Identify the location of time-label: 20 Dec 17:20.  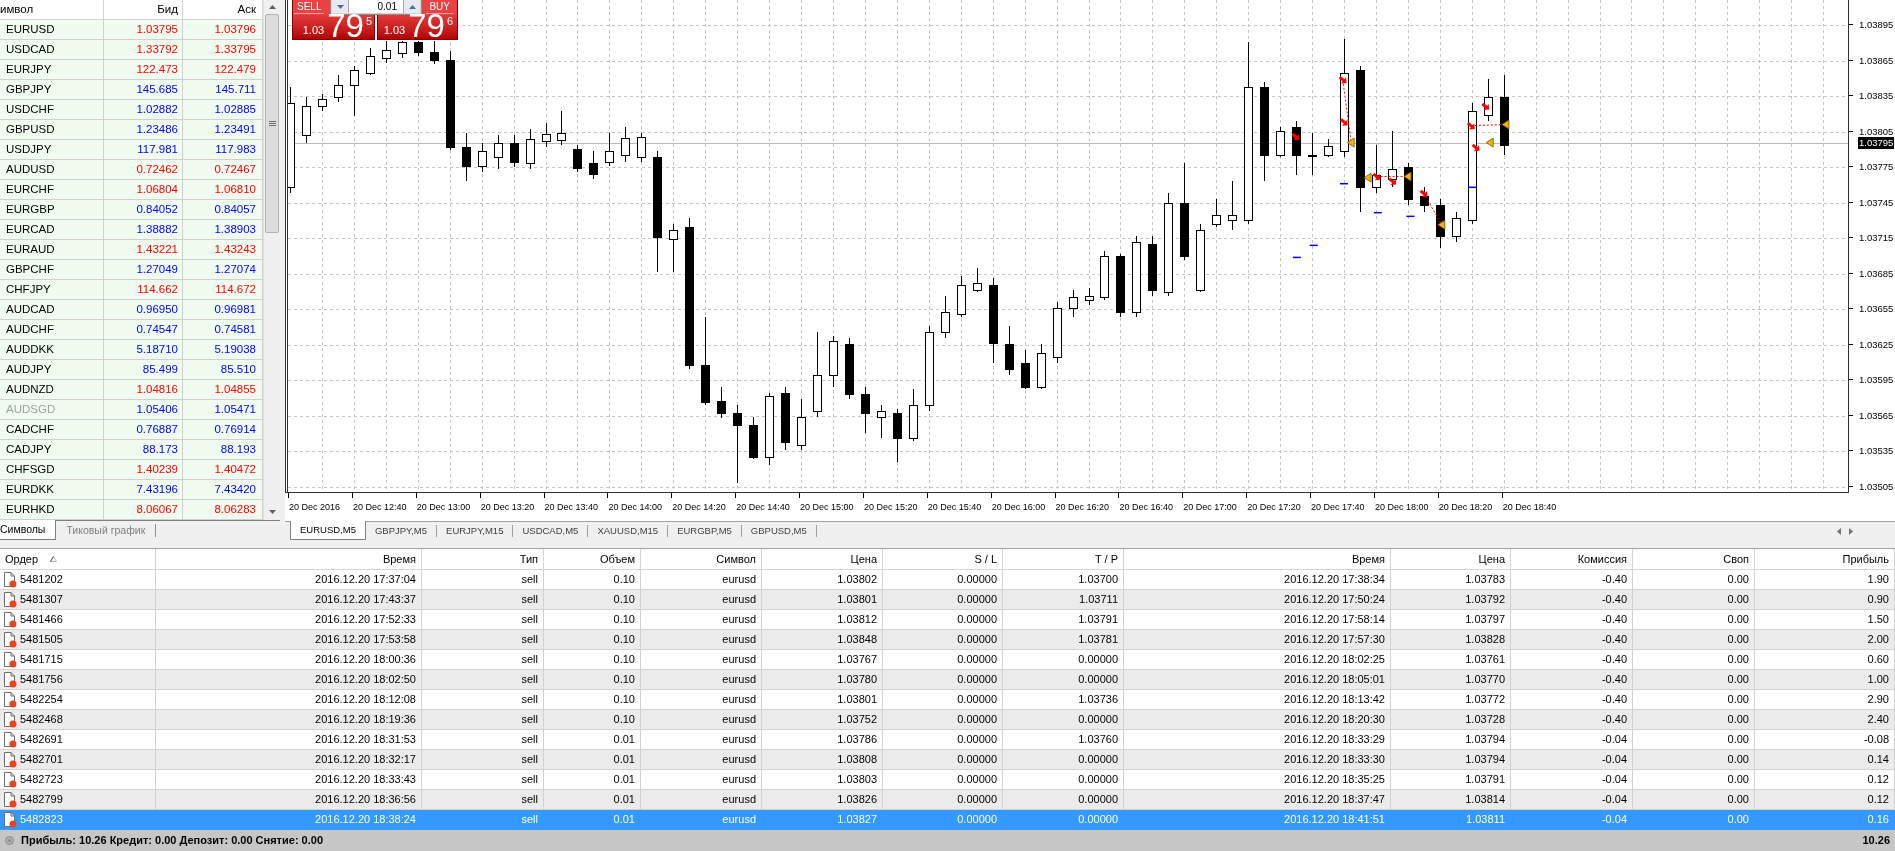
(1274, 507).